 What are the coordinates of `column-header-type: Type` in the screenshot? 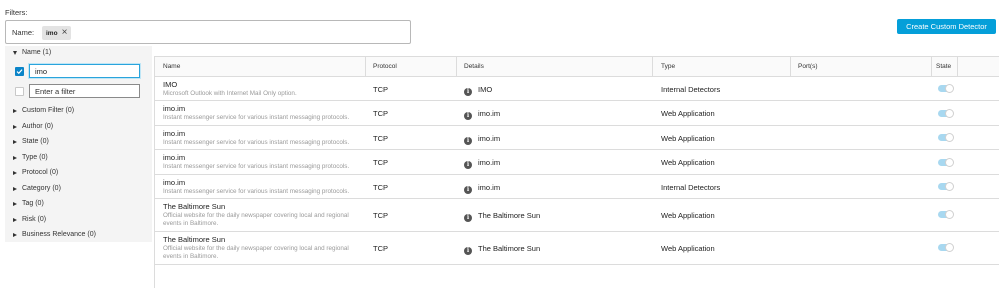 It's located at (668, 66).